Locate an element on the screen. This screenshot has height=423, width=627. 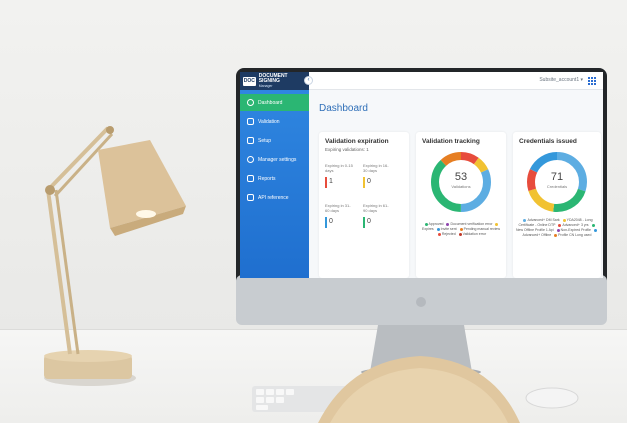
app-logo: DOC DOCUMENT SIGNING Manager is located at coordinates (274, 81).